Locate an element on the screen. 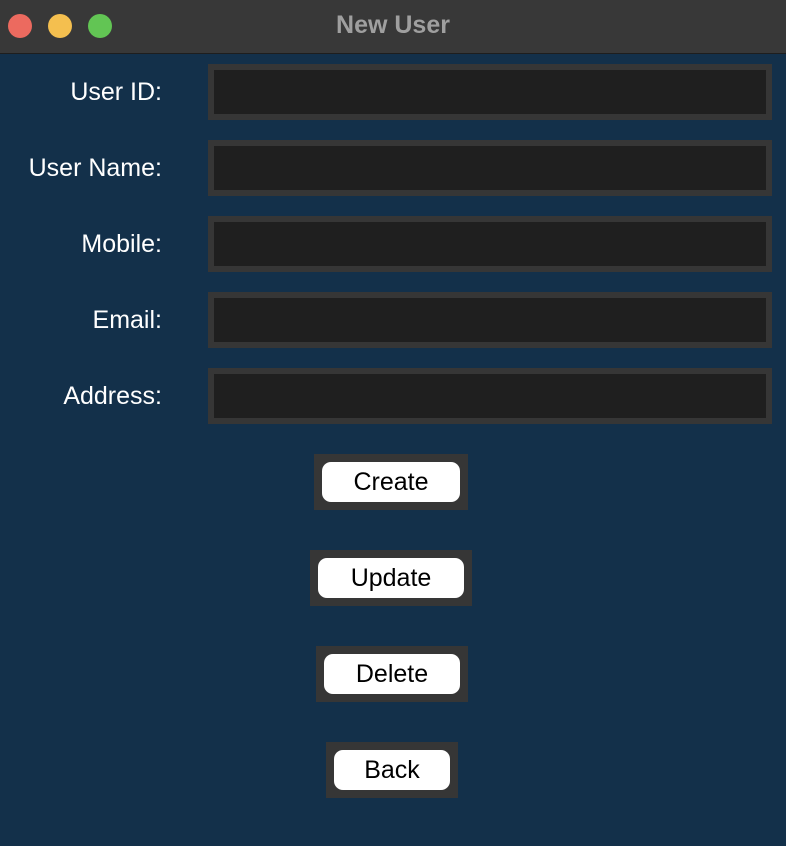 This screenshot has height=846, width=786. mobile-label: Mobile: is located at coordinates (121, 244).